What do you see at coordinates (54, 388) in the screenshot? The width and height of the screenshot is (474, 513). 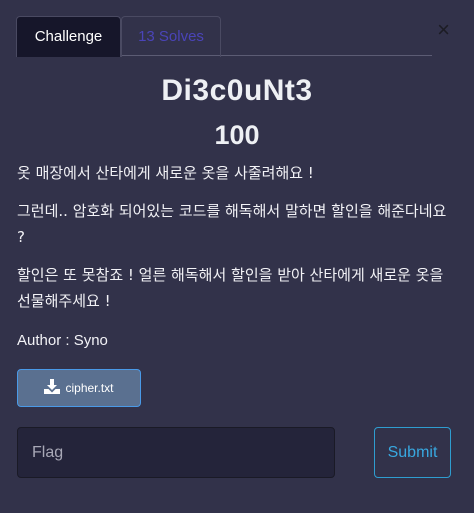 I see `download-icon` at bounding box center [54, 388].